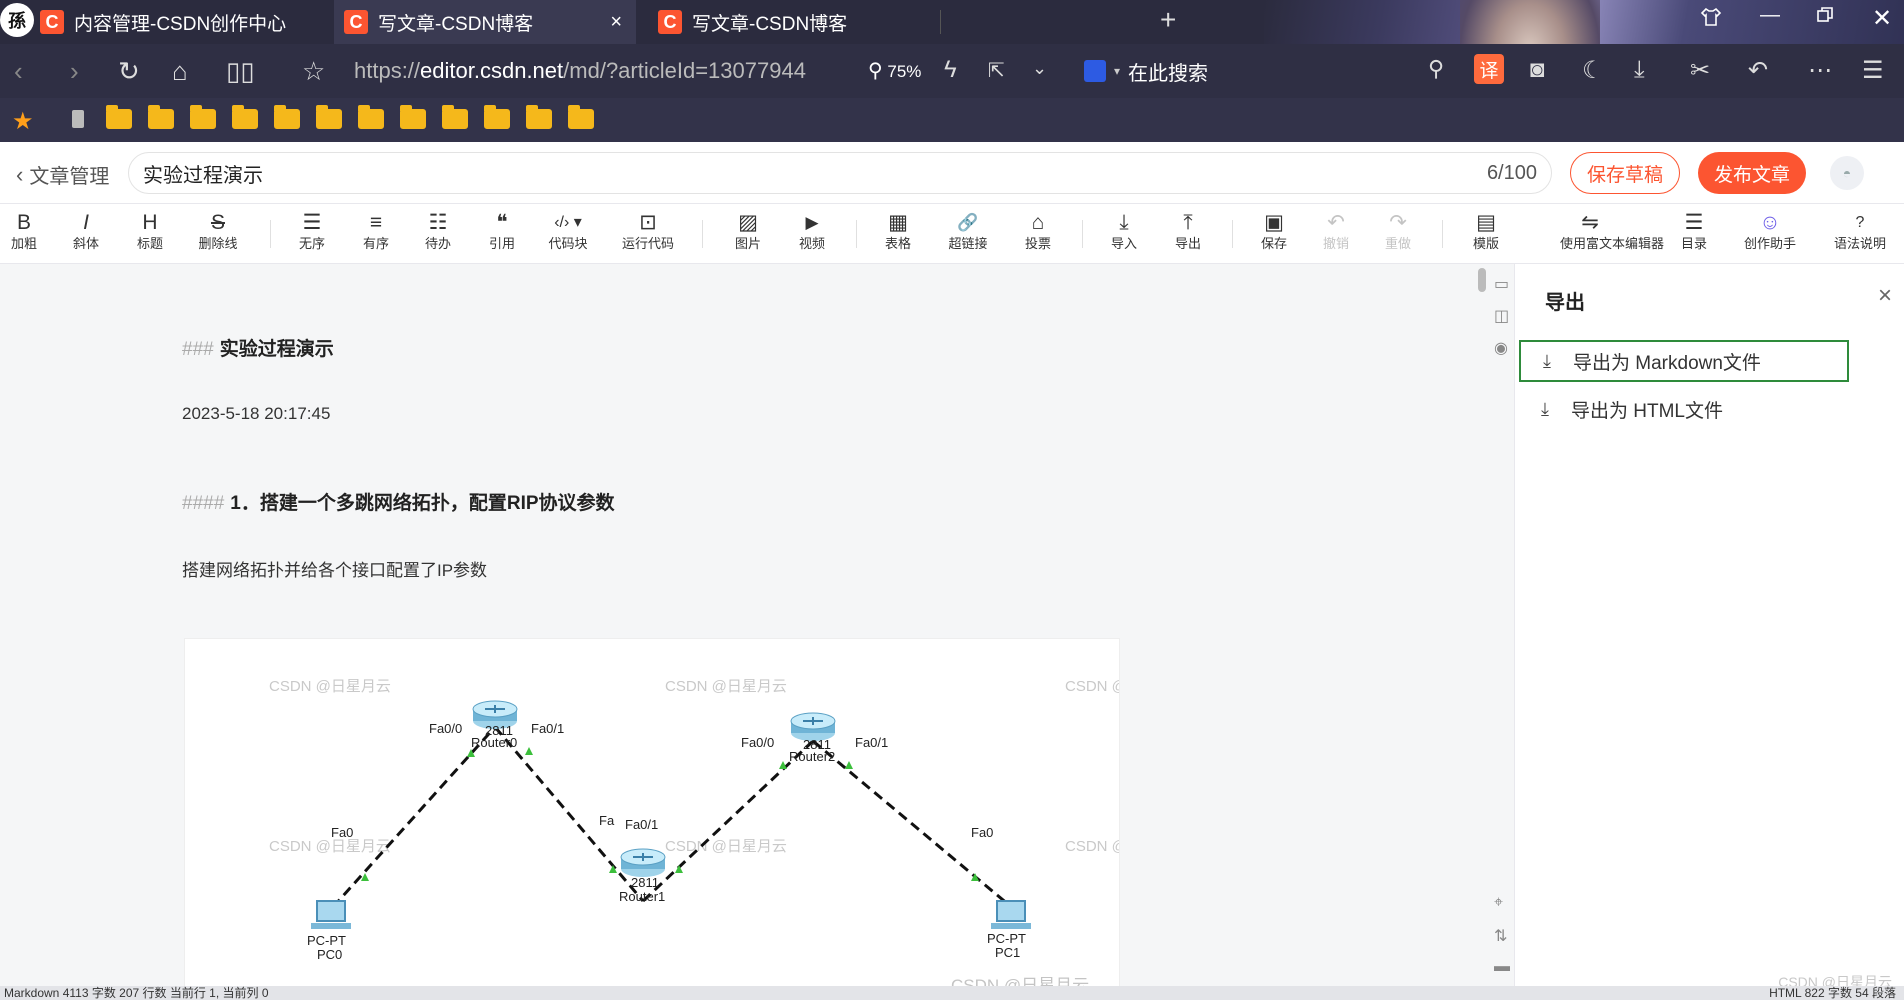 This screenshot has width=1904, height=1000. What do you see at coordinates (1501, 284) in the screenshot?
I see `editor-only-view-icon: ▭` at bounding box center [1501, 284].